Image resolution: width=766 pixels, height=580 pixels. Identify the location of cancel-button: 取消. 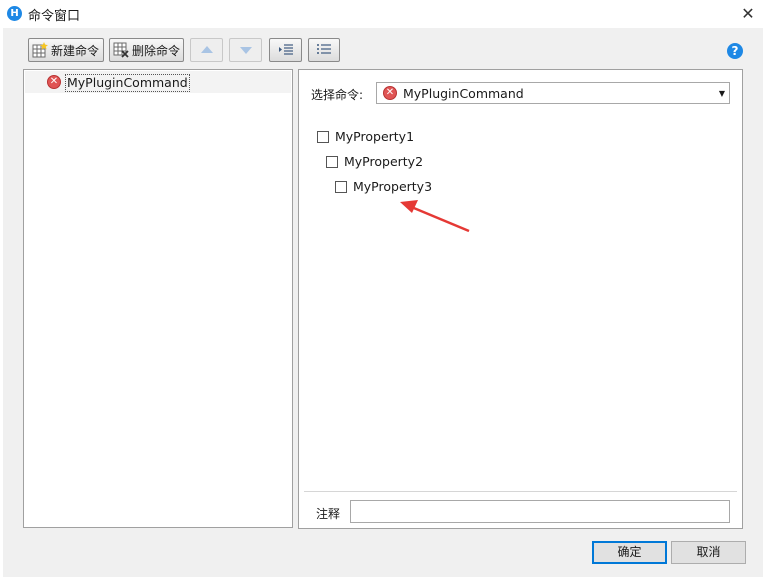
(708, 552).